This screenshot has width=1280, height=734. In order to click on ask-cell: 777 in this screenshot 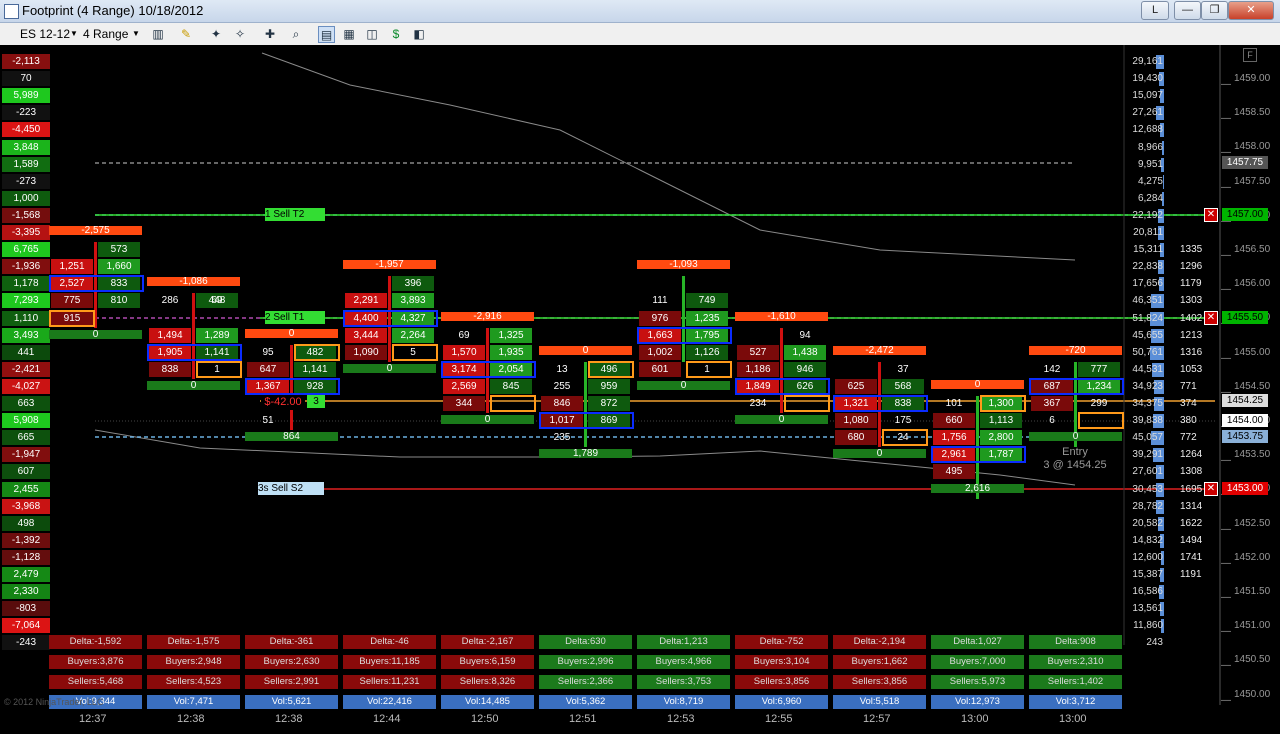, I will do `click(1099, 369)`.